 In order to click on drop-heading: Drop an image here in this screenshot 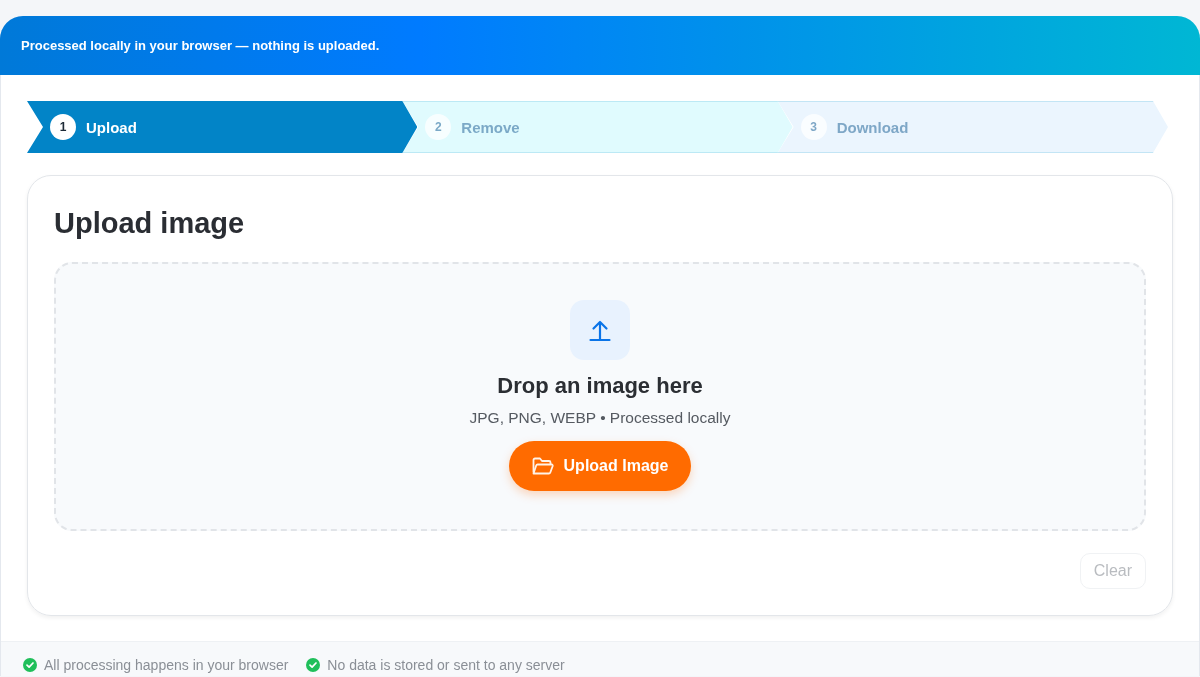, I will do `click(600, 386)`.